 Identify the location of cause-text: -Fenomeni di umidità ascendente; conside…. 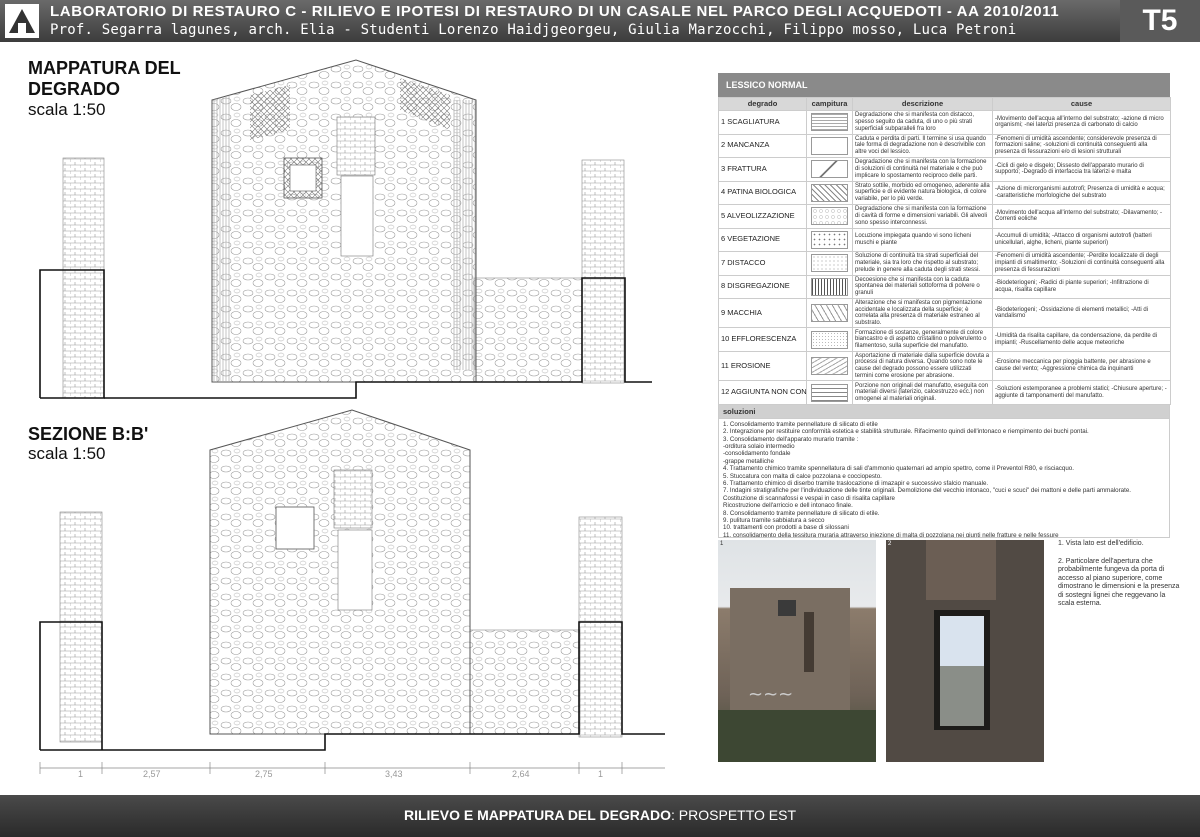
(1081, 145).